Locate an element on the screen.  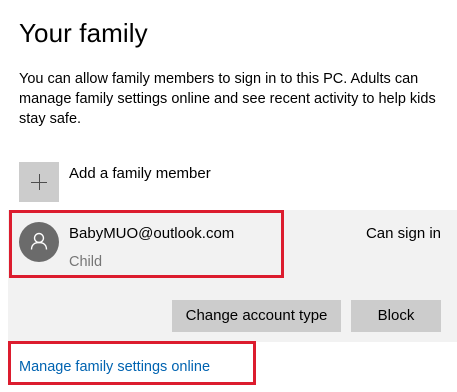
block-button: Block is located at coordinates (396, 316).